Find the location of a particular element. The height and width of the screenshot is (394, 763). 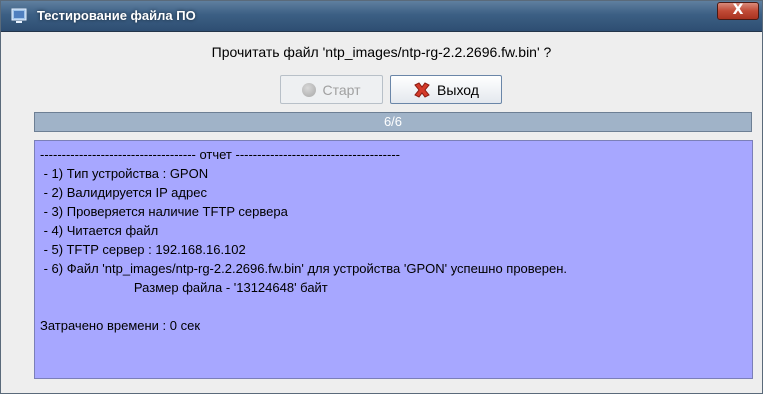

start-button: Старт is located at coordinates (331, 89).